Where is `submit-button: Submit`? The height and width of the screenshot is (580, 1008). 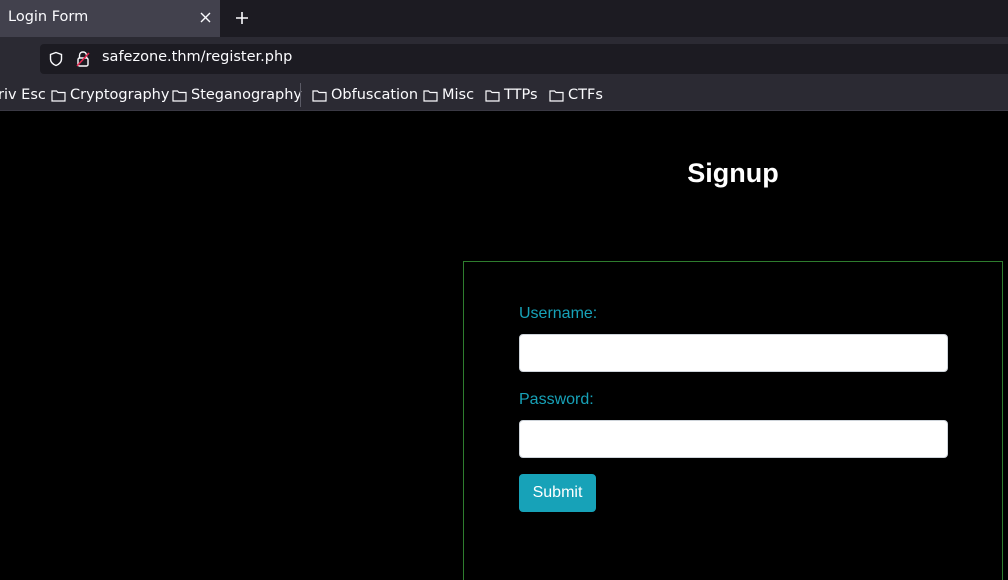
submit-button: Submit is located at coordinates (557, 493).